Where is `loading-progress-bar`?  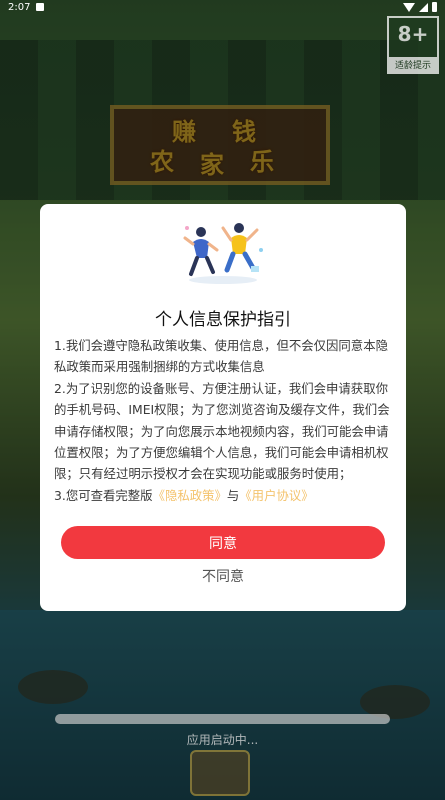
loading-progress-bar is located at coordinates (222, 719).